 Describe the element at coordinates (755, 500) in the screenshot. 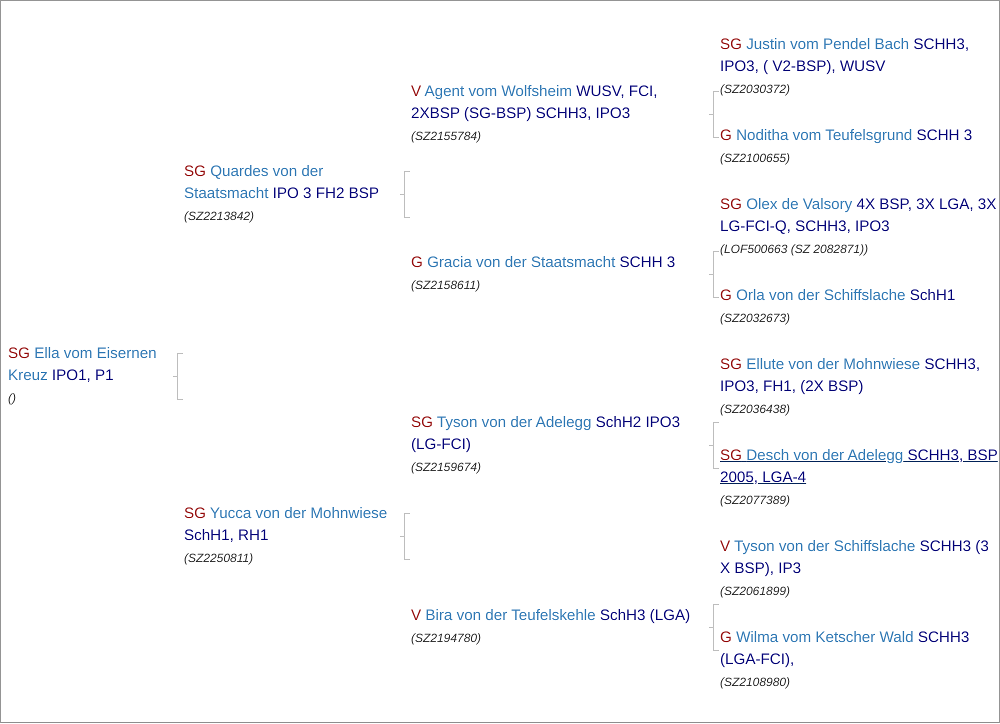

I see `registration-number: (SZ2077389)` at that location.